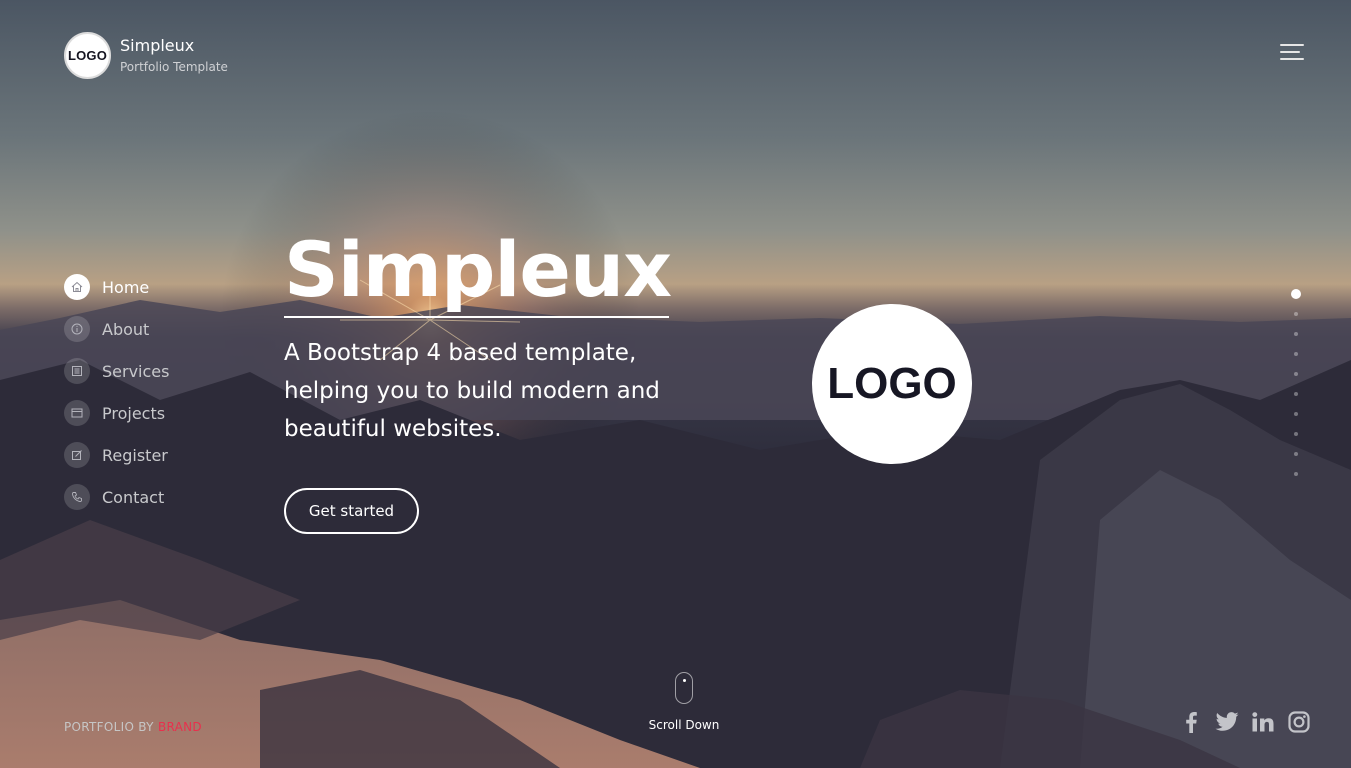 Image resolution: width=1351 pixels, height=768 pixels. What do you see at coordinates (77, 455) in the screenshot?
I see `edit-icon` at bounding box center [77, 455].